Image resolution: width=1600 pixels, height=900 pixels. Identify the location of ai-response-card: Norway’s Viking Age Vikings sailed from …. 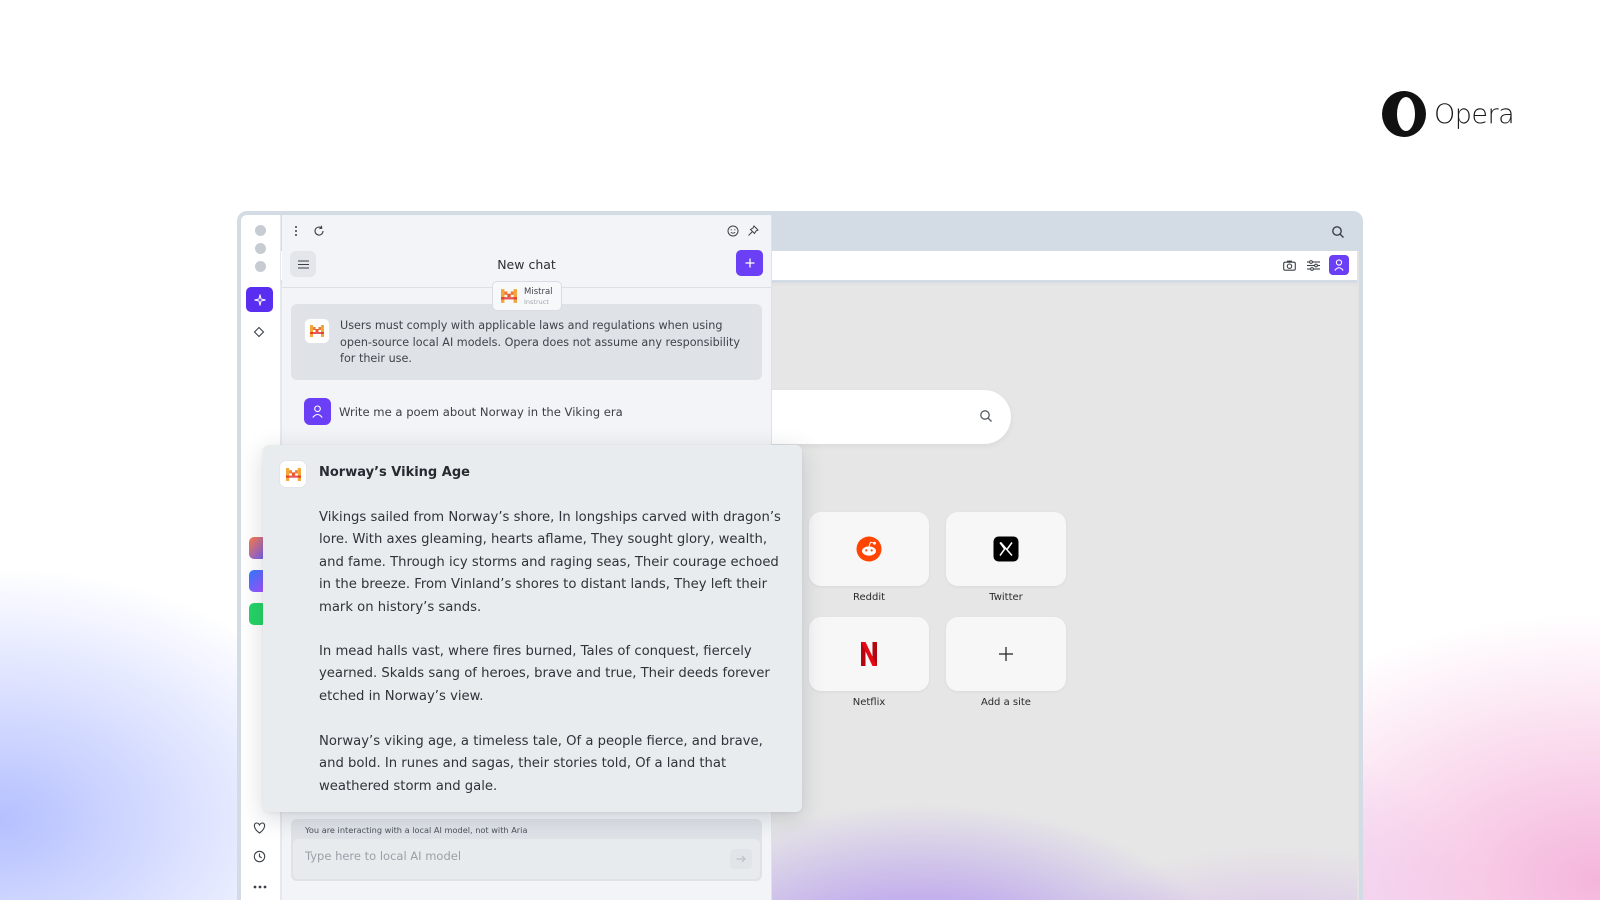
(532, 628).